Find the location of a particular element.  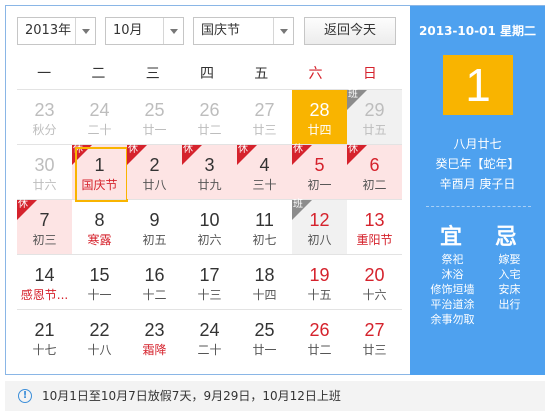

day-cell: 休 3 廿九 is located at coordinates (209, 171).